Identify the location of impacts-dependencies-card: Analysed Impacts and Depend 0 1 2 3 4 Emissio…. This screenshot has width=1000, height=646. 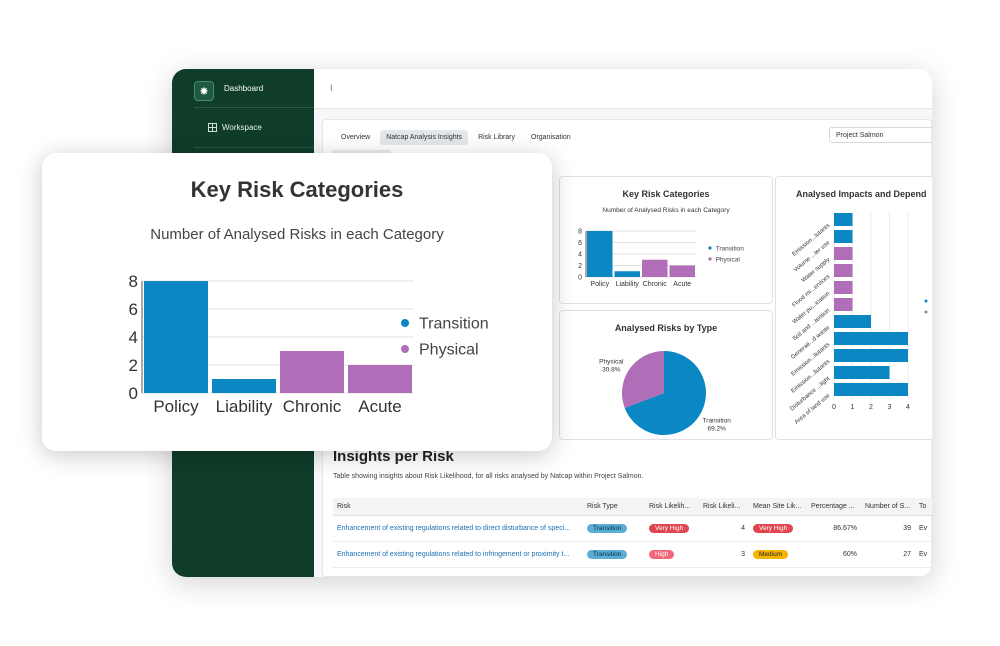
(853, 308).